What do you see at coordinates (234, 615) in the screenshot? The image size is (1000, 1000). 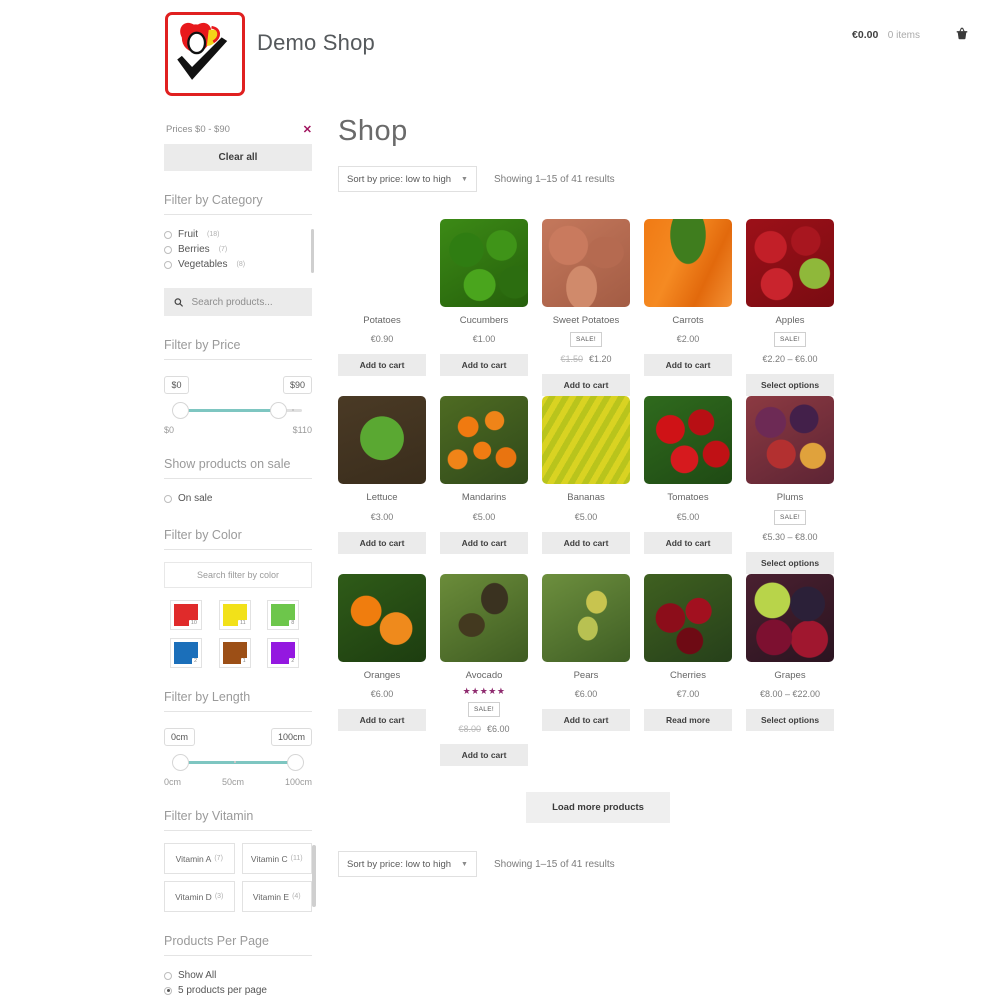 I see `color-swatch-yellow: 11` at bounding box center [234, 615].